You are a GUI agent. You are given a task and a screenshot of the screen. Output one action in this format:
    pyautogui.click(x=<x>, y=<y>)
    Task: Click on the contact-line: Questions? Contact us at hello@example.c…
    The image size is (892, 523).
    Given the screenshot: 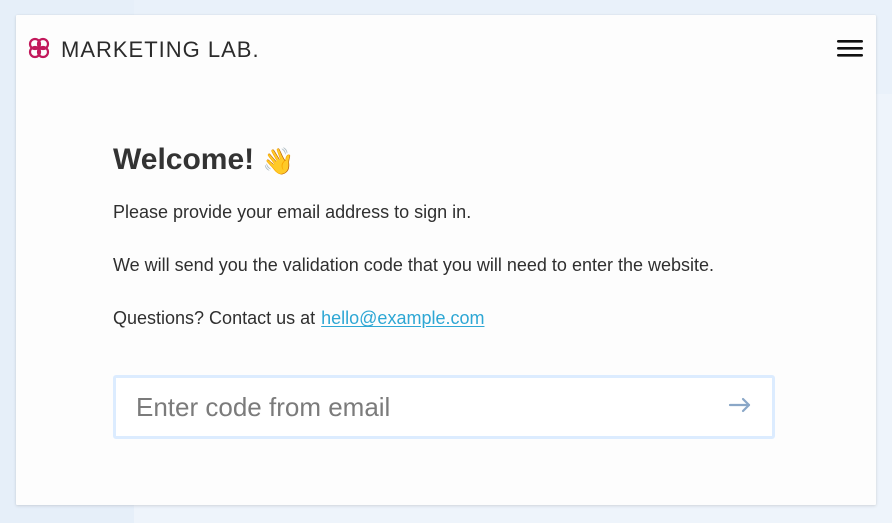 What is the action you would take?
    pyautogui.click(x=448, y=318)
    